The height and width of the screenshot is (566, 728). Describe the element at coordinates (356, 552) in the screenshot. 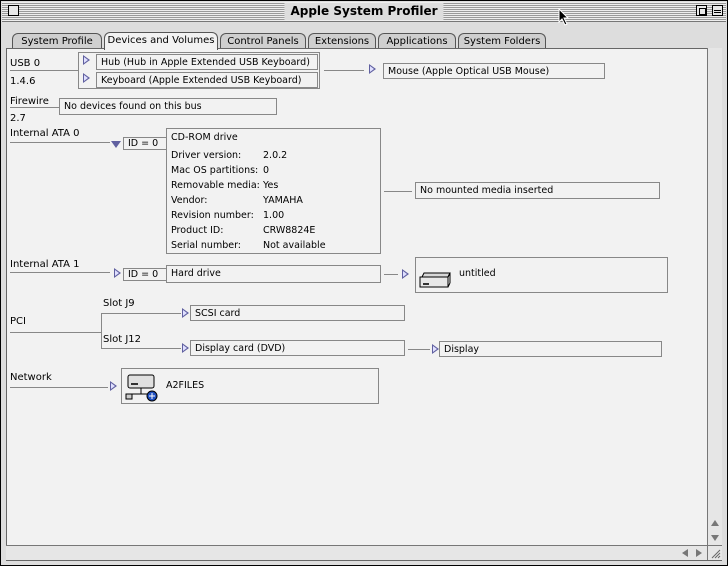

I see `horizontal-scrollbar` at that location.